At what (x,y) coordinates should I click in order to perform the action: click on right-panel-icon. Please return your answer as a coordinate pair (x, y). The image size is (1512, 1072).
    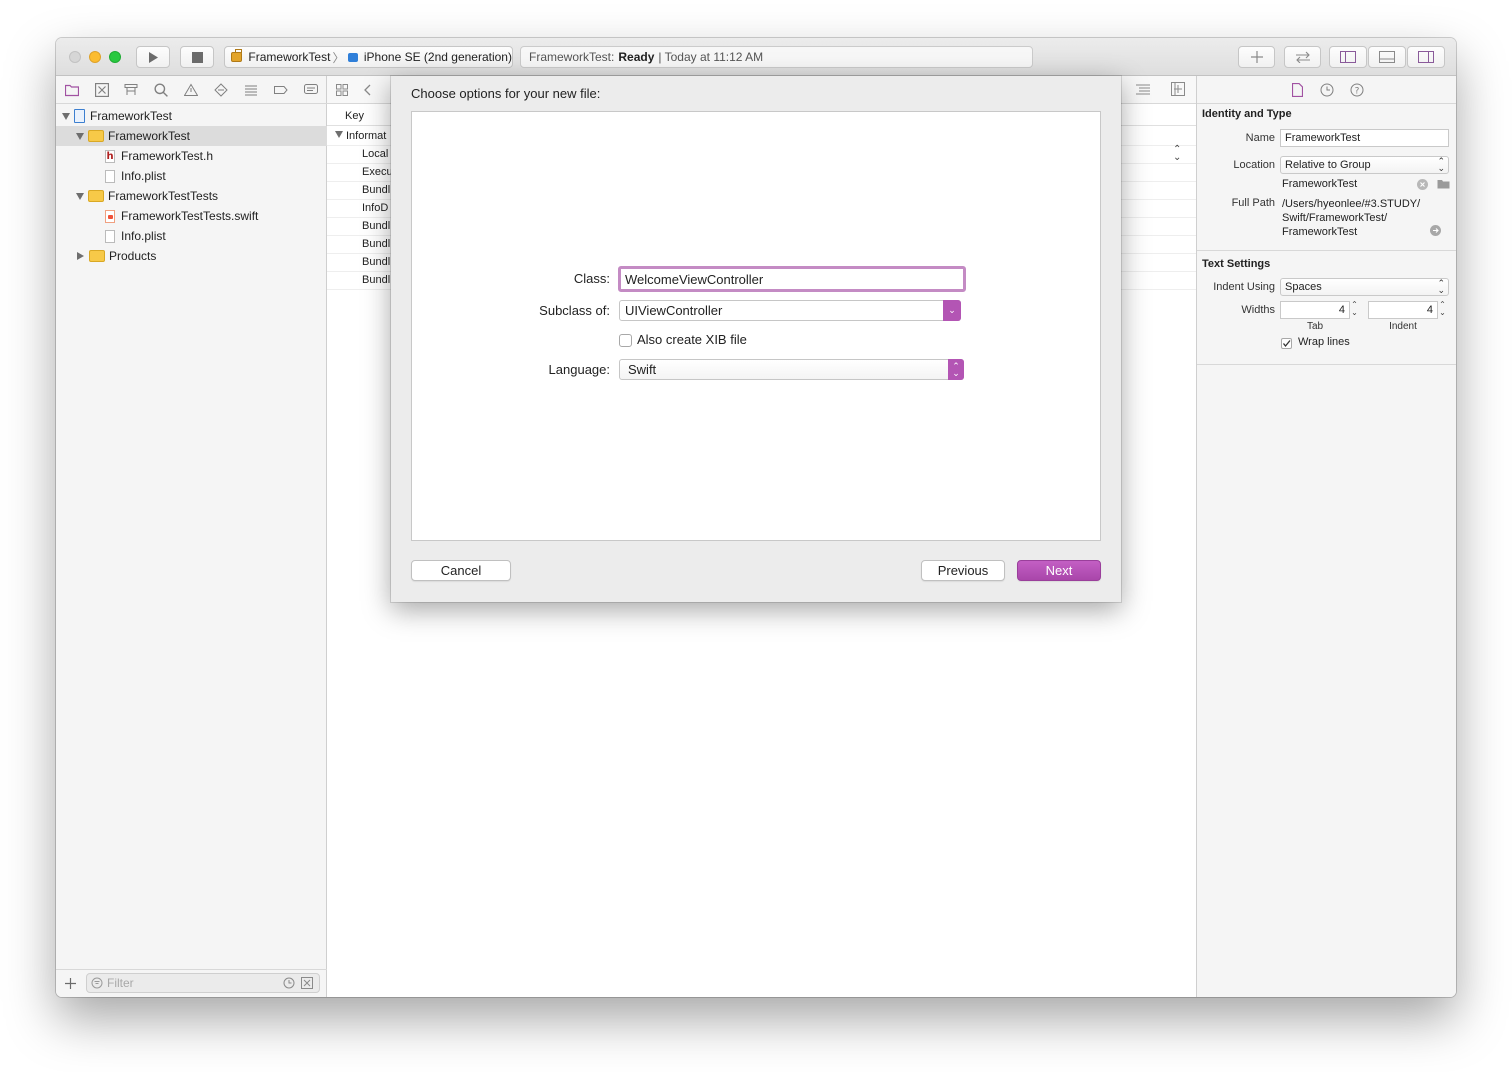
    Looking at the image, I should click on (1426, 57).